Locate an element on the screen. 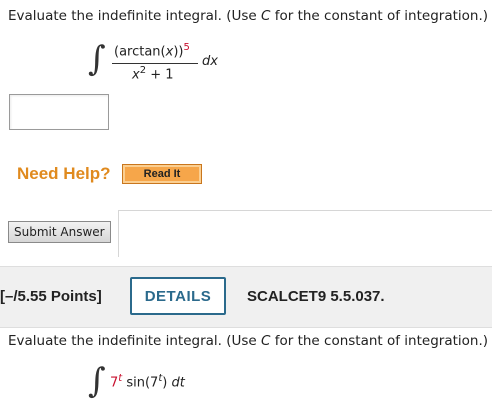 The width and height of the screenshot is (492, 410). numerator-exponent: 5 is located at coordinates (186, 47).